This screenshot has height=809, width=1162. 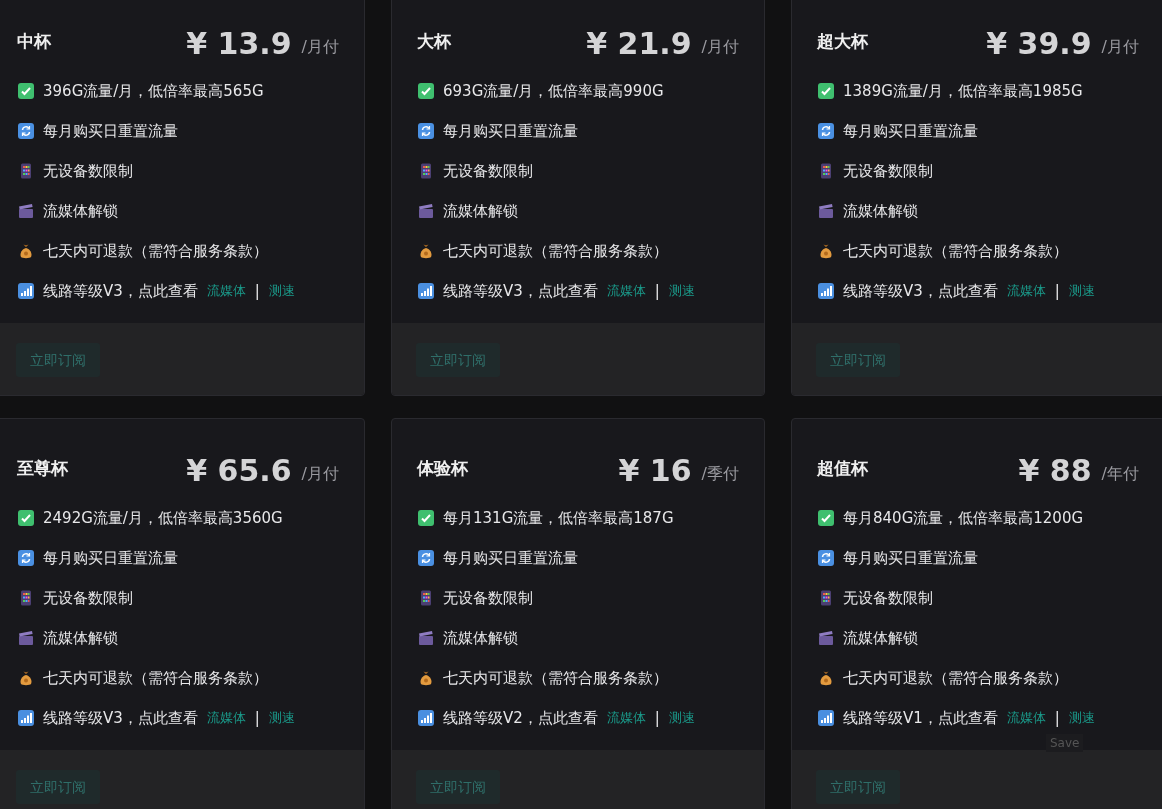 What do you see at coordinates (239, 44) in the screenshot?
I see `plan-price: ¥ 13.9` at bounding box center [239, 44].